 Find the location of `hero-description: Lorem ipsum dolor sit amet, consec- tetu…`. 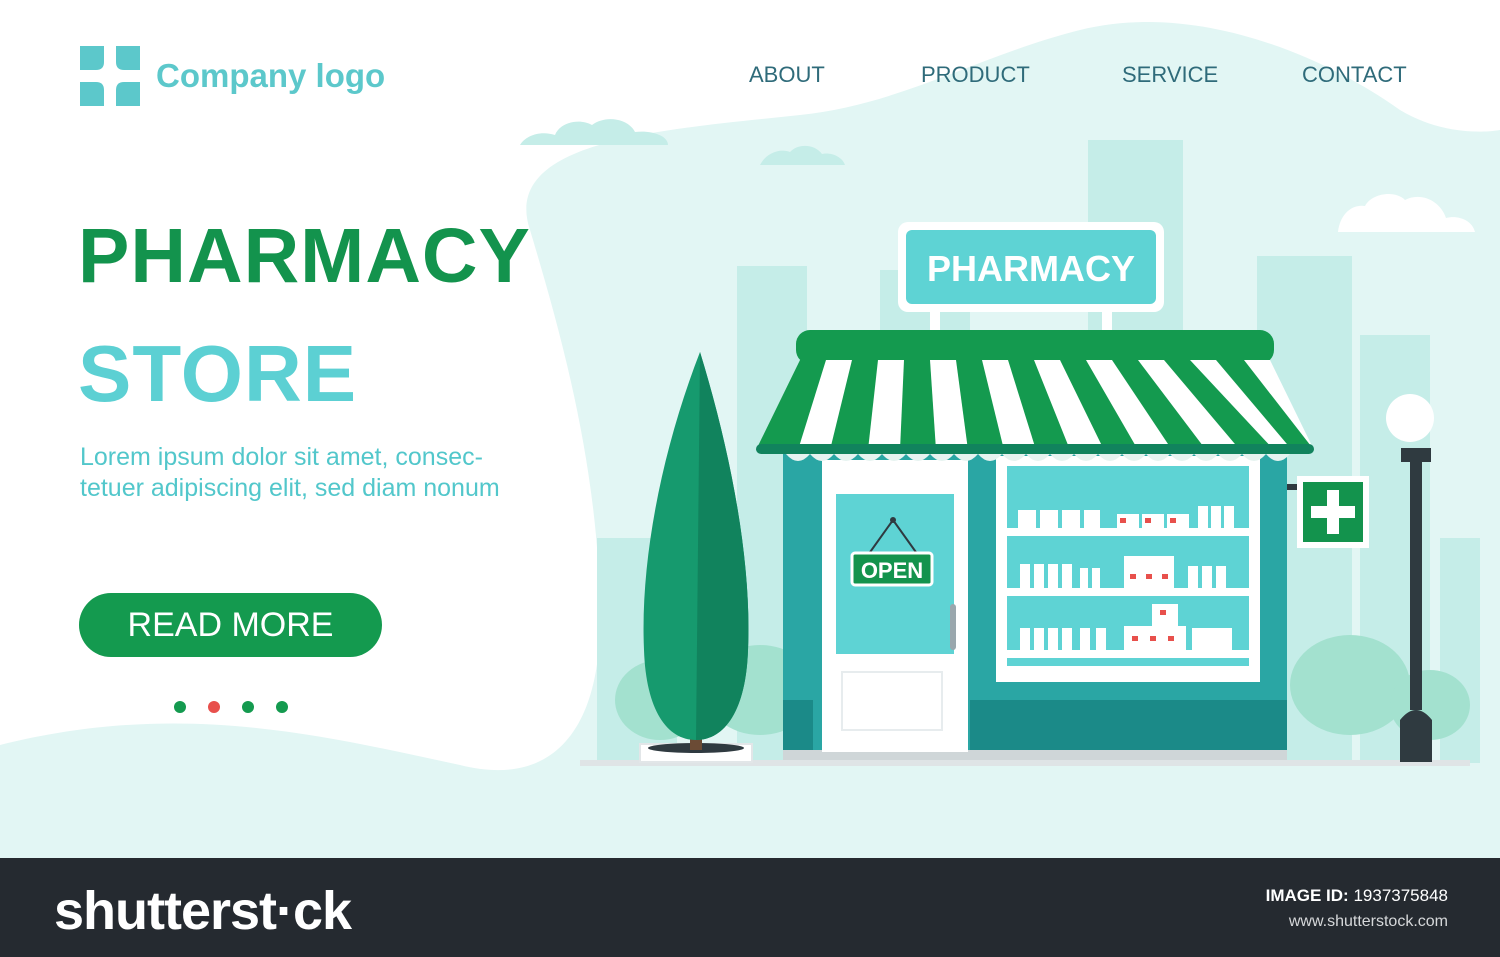

hero-description: Lorem ipsum dolor sit amet, consec- tetu… is located at coordinates (330, 473).